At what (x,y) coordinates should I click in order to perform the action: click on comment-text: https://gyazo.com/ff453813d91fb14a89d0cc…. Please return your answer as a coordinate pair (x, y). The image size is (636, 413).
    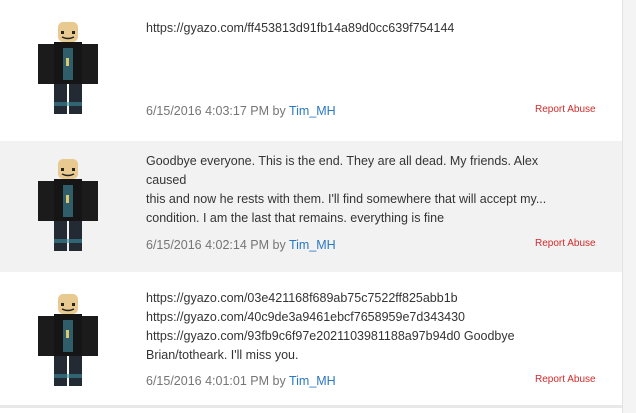
    Looking at the image, I should click on (300, 28).